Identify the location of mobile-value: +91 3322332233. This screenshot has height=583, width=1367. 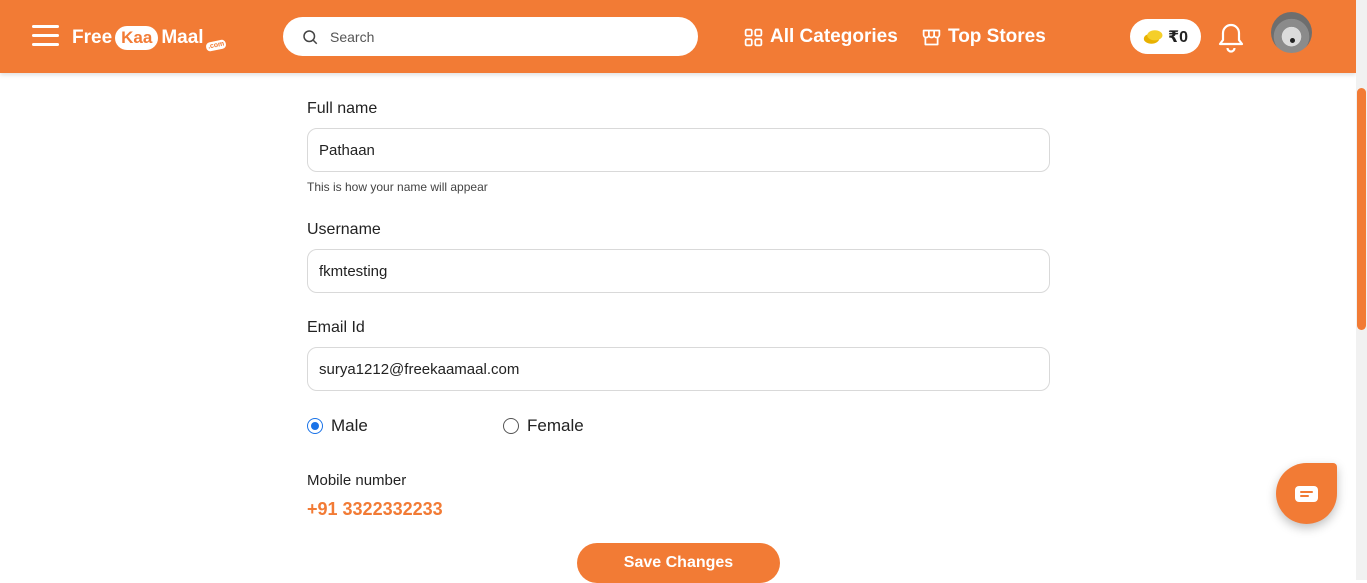
(375, 509).